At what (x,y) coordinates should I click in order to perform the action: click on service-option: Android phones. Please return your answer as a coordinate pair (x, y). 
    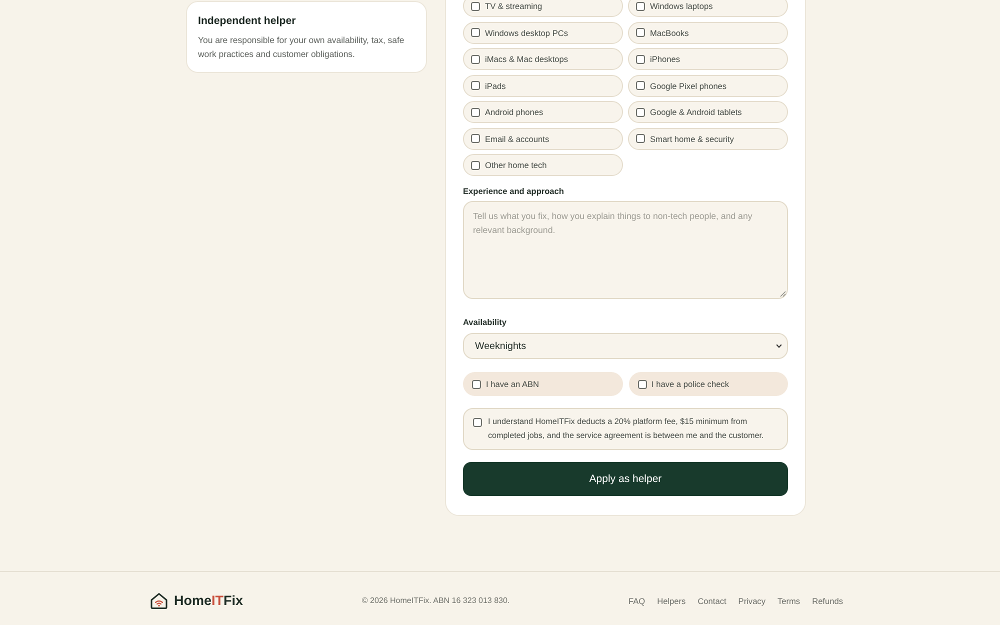
    Looking at the image, I should click on (543, 112).